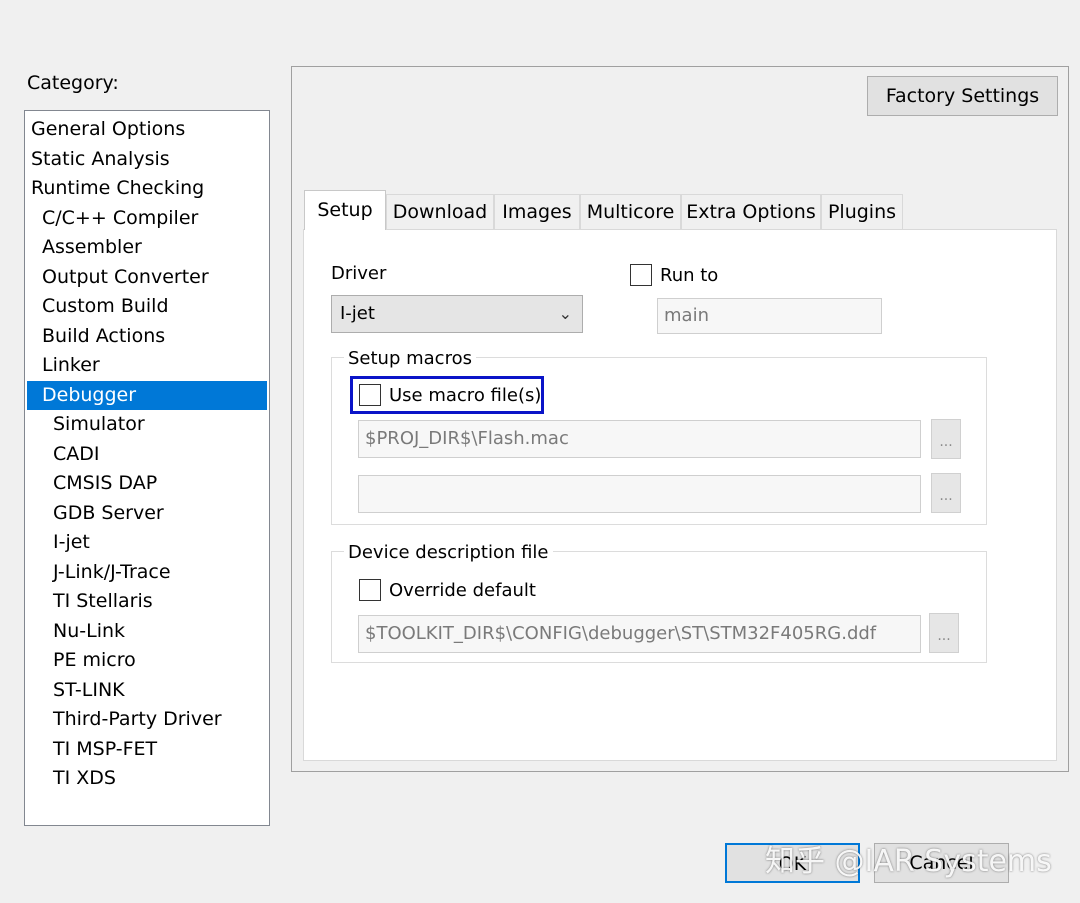 The width and height of the screenshot is (1080, 903). I want to click on category-item-ti-msp-fet: TI MSP-FET, so click(147, 749).